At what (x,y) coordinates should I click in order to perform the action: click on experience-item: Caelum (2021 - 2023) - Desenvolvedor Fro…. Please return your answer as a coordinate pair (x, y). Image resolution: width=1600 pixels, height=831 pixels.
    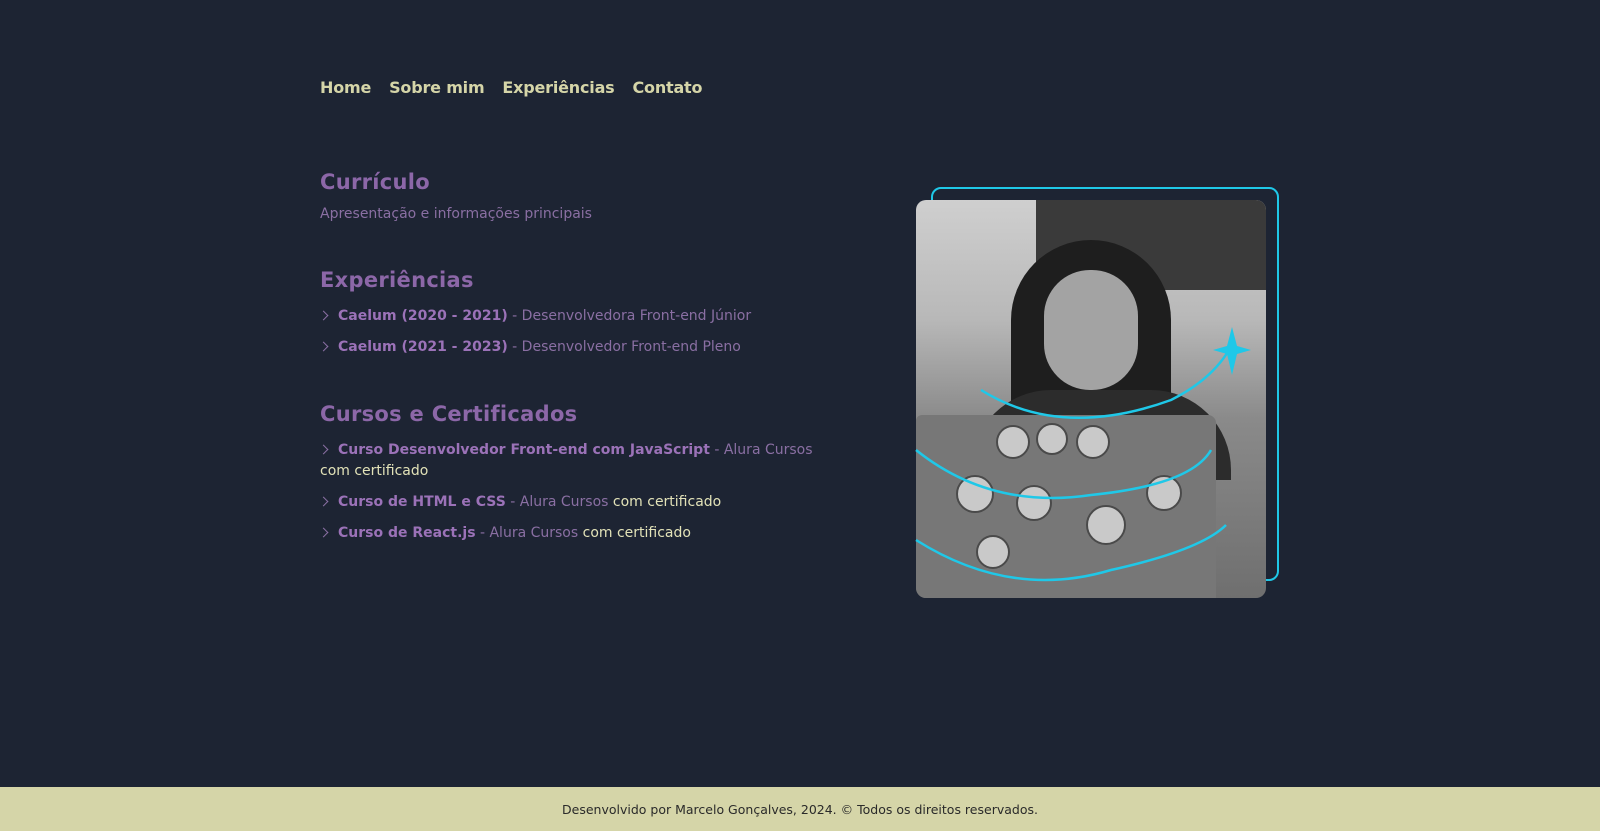
    Looking at the image, I should click on (579, 347).